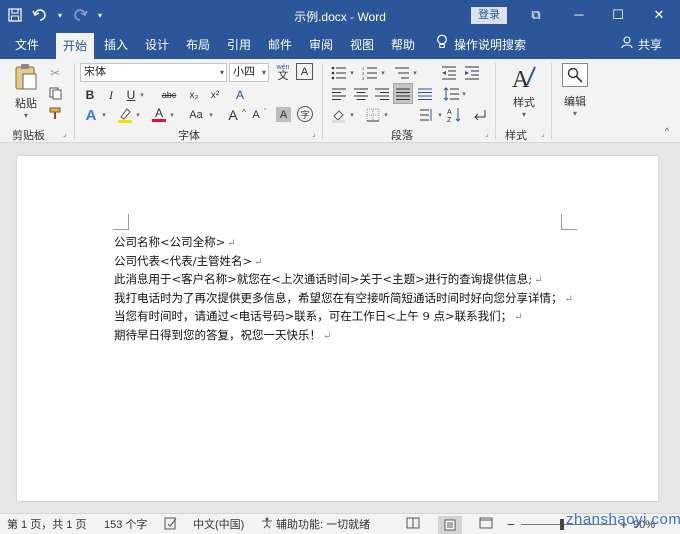 The image size is (680, 534). Describe the element at coordinates (489, 15) in the screenshot. I see `login-button: 登录` at that location.